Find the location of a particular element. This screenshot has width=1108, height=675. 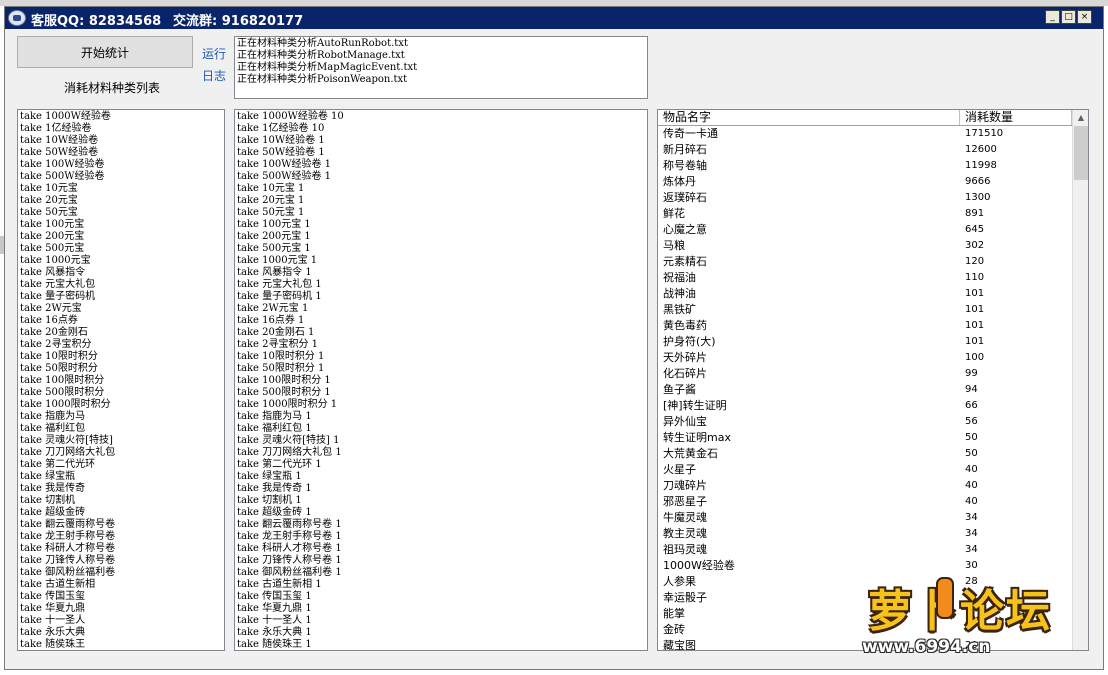

list-item: take 翻云覆雨称号卷 is located at coordinates (68, 524).